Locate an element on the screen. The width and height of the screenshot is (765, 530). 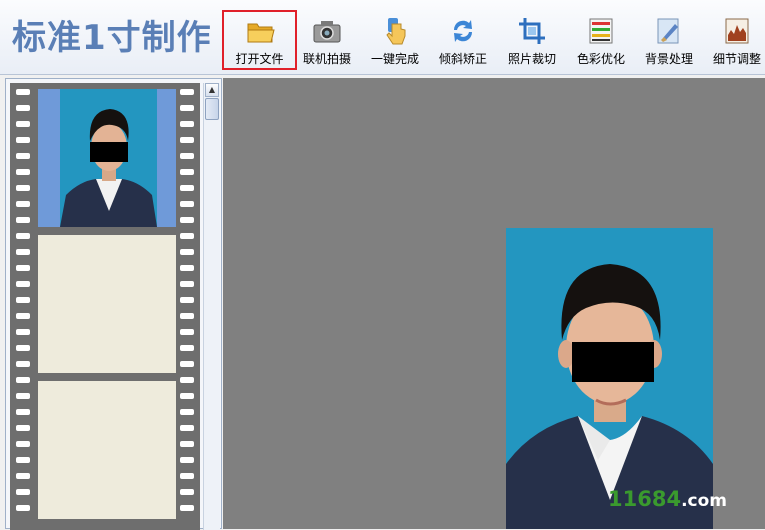
one-click-button: 一键完成 is located at coordinates (395, 41).